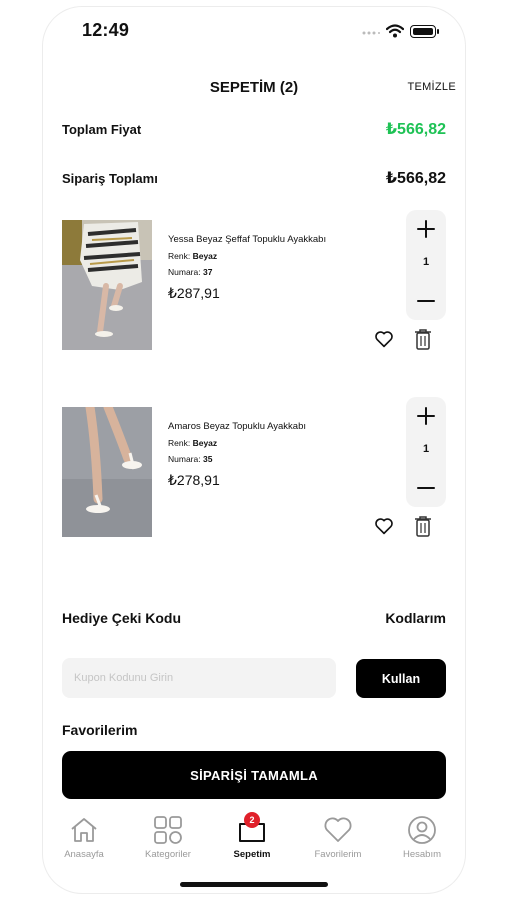 The image size is (507, 900). I want to click on tab-account: Hesabım, so click(422, 837).